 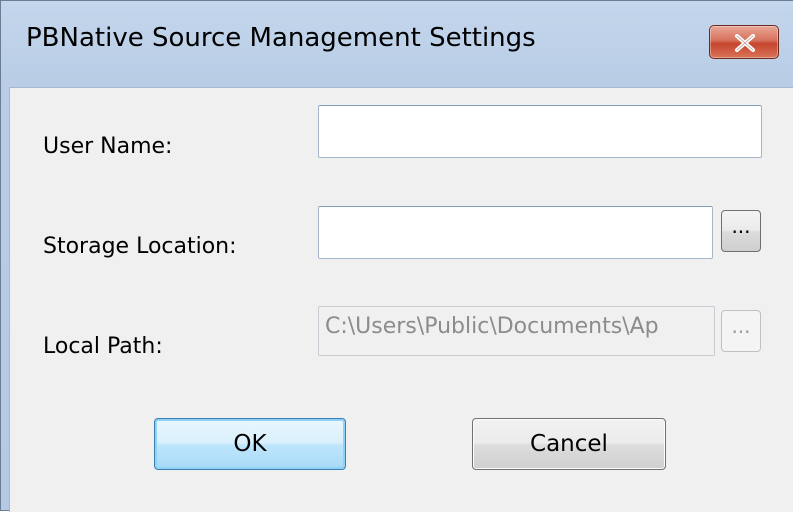 I want to click on local-path-input: C:\Users\Public\Documents\Ap, so click(x=516, y=331).